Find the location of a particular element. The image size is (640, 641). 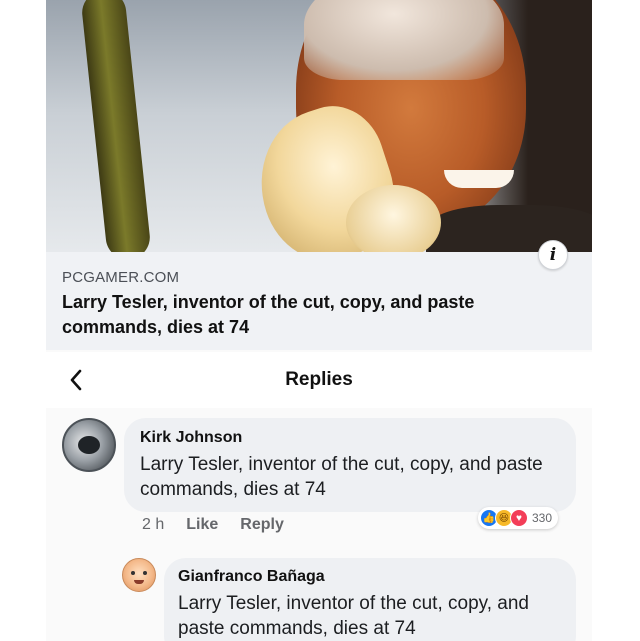

reaction-summary: 👍 😆 ♥ 330 is located at coordinates (518, 518).